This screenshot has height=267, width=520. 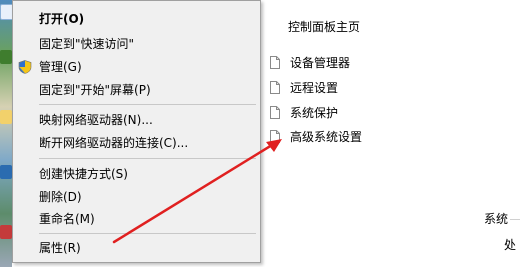 What do you see at coordinates (136, 67) in the screenshot?
I see `menu-item-manage: 管理(G)` at bounding box center [136, 67].